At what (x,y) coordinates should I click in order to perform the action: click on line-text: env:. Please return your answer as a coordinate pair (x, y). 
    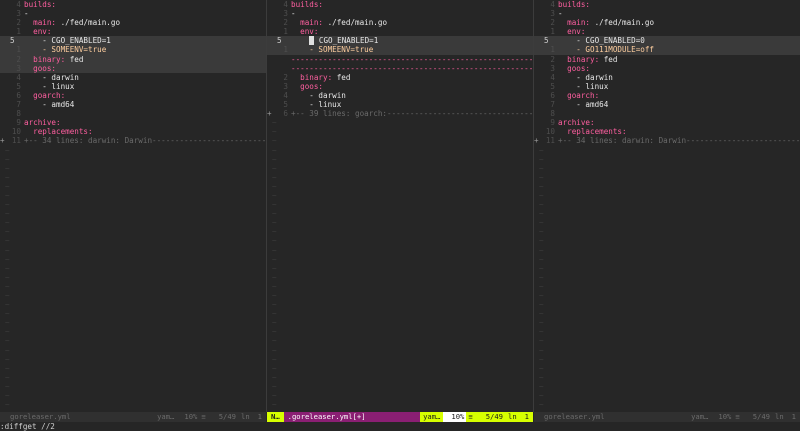
    Looking at the image, I should click on (412, 31).